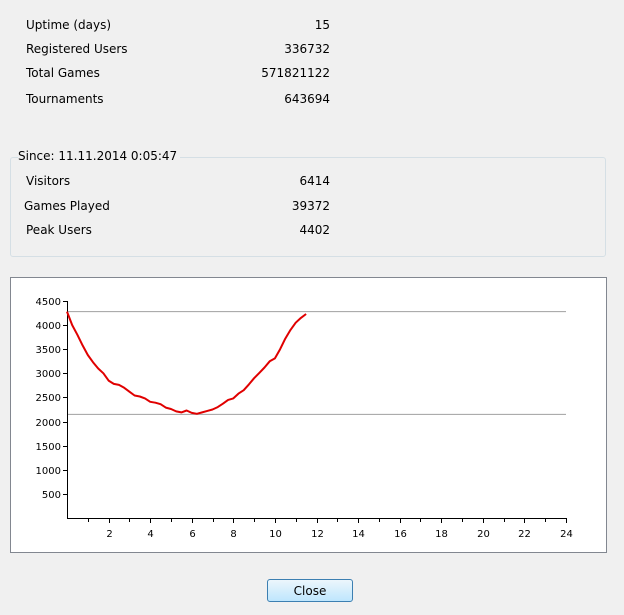 This screenshot has height=615, width=624. Describe the element at coordinates (441, 534) in the screenshot. I see `x-tick-label: 18` at that location.